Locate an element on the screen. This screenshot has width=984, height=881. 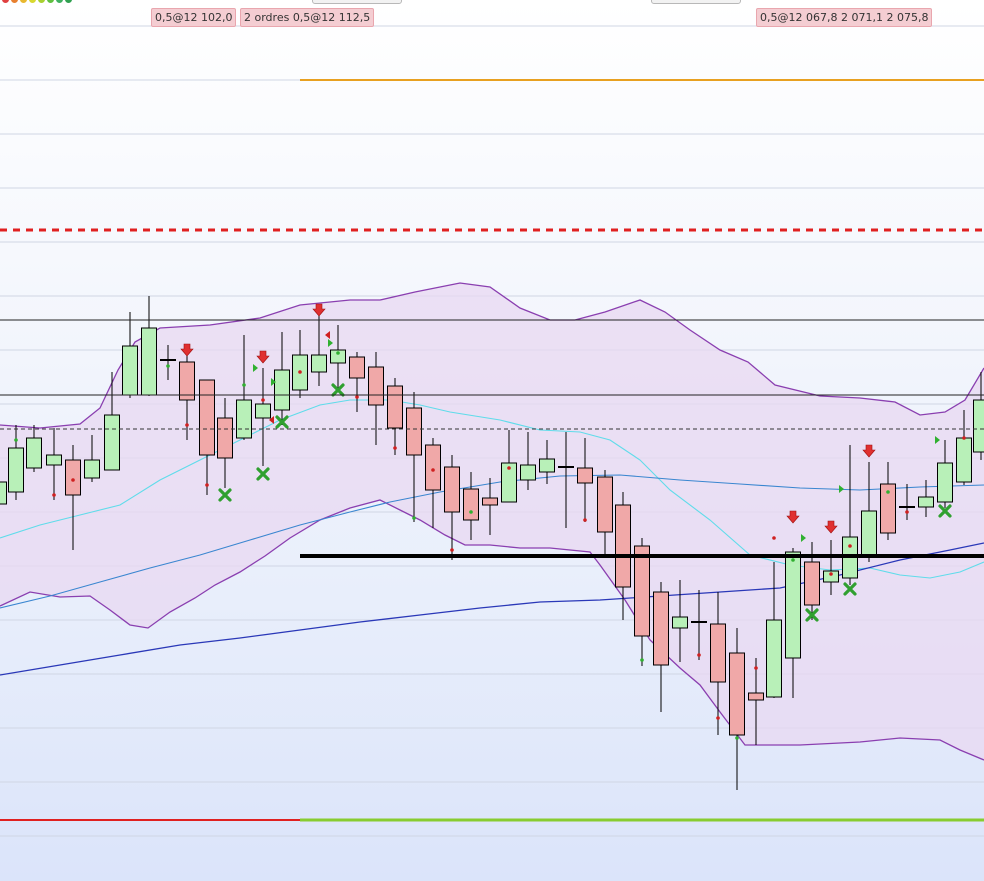
order-tag: 0,5@12 102,0 is located at coordinates (194, 17).